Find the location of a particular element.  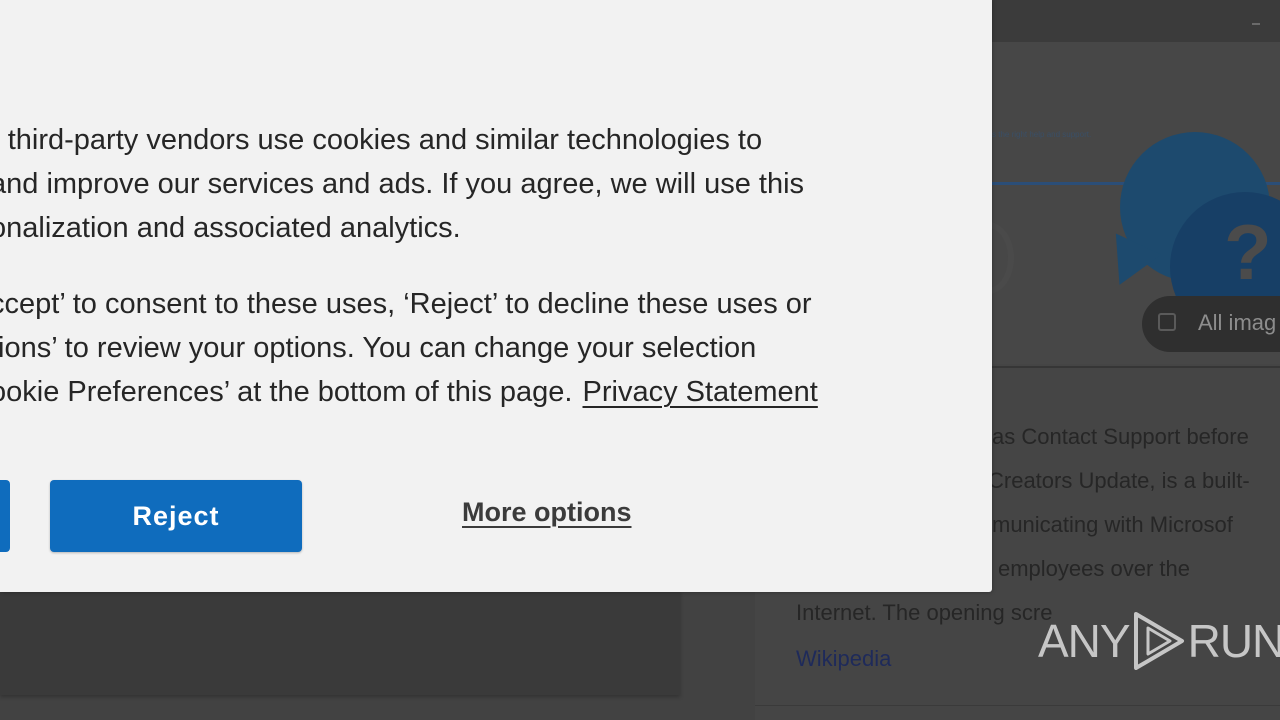

reject-button: Reject is located at coordinates (176, 516).